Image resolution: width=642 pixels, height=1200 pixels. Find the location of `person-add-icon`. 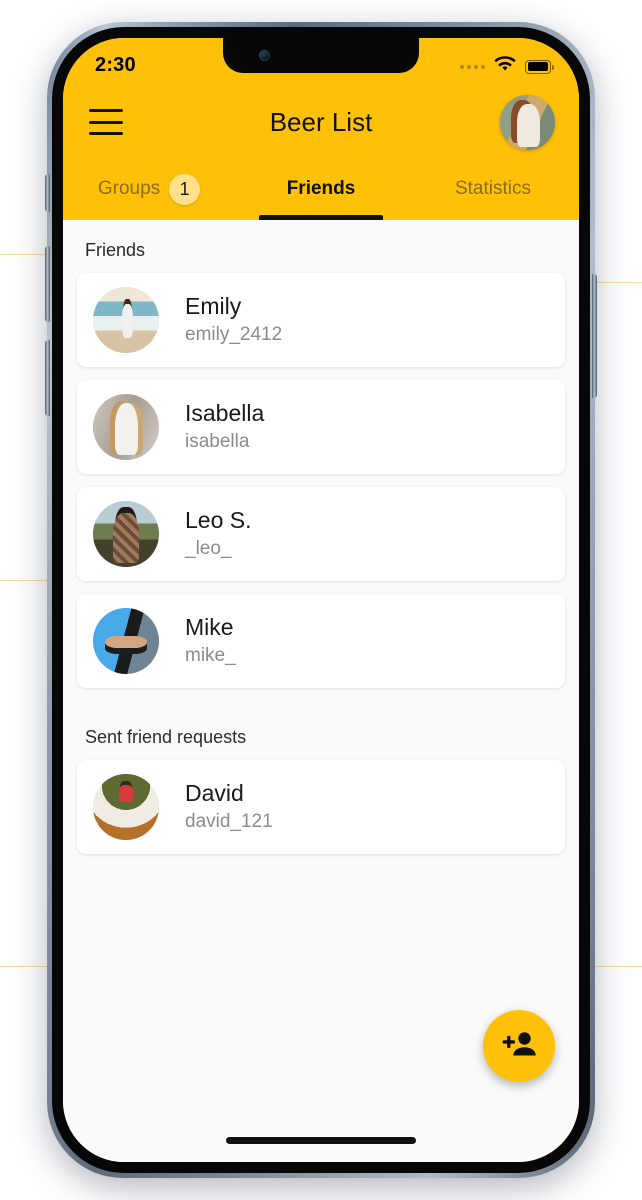

person-add-icon is located at coordinates (519, 1046).